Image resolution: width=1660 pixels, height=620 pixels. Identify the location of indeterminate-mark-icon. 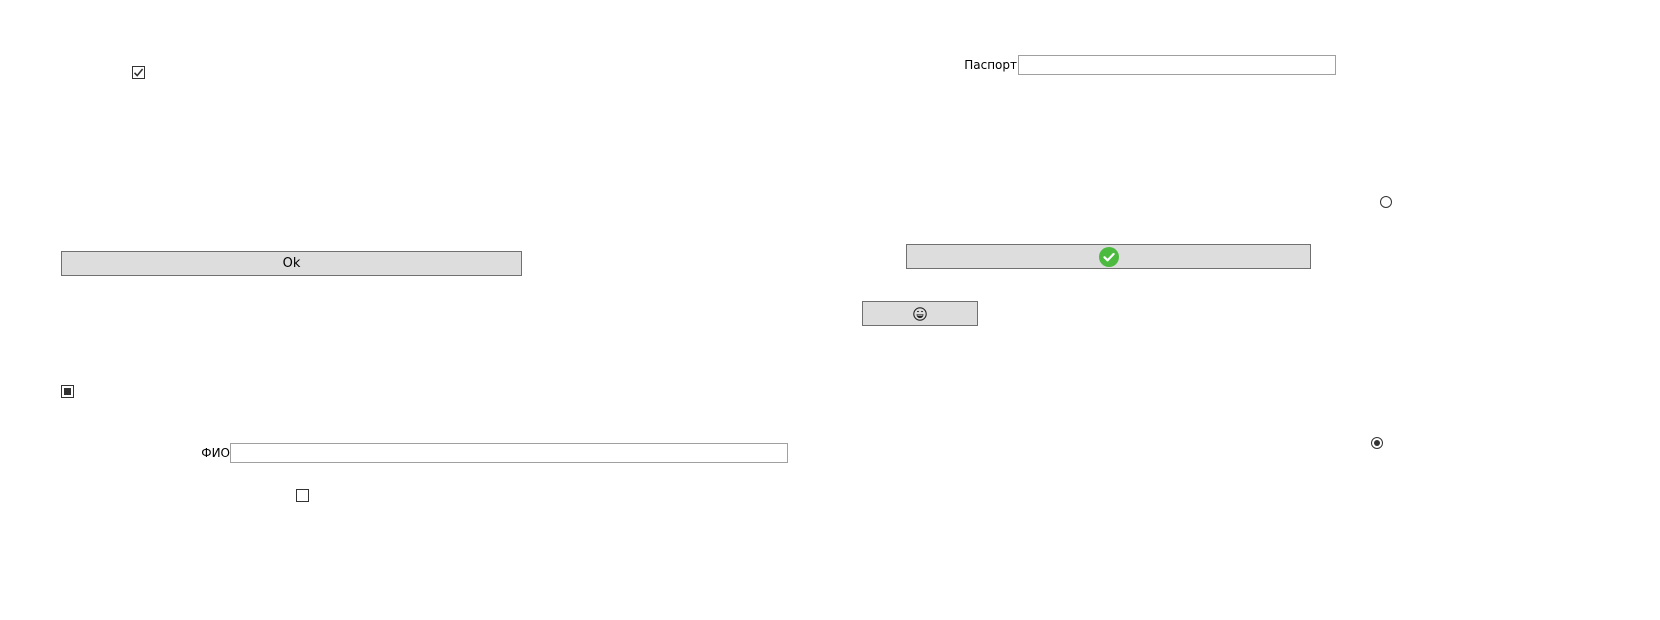
(67, 391).